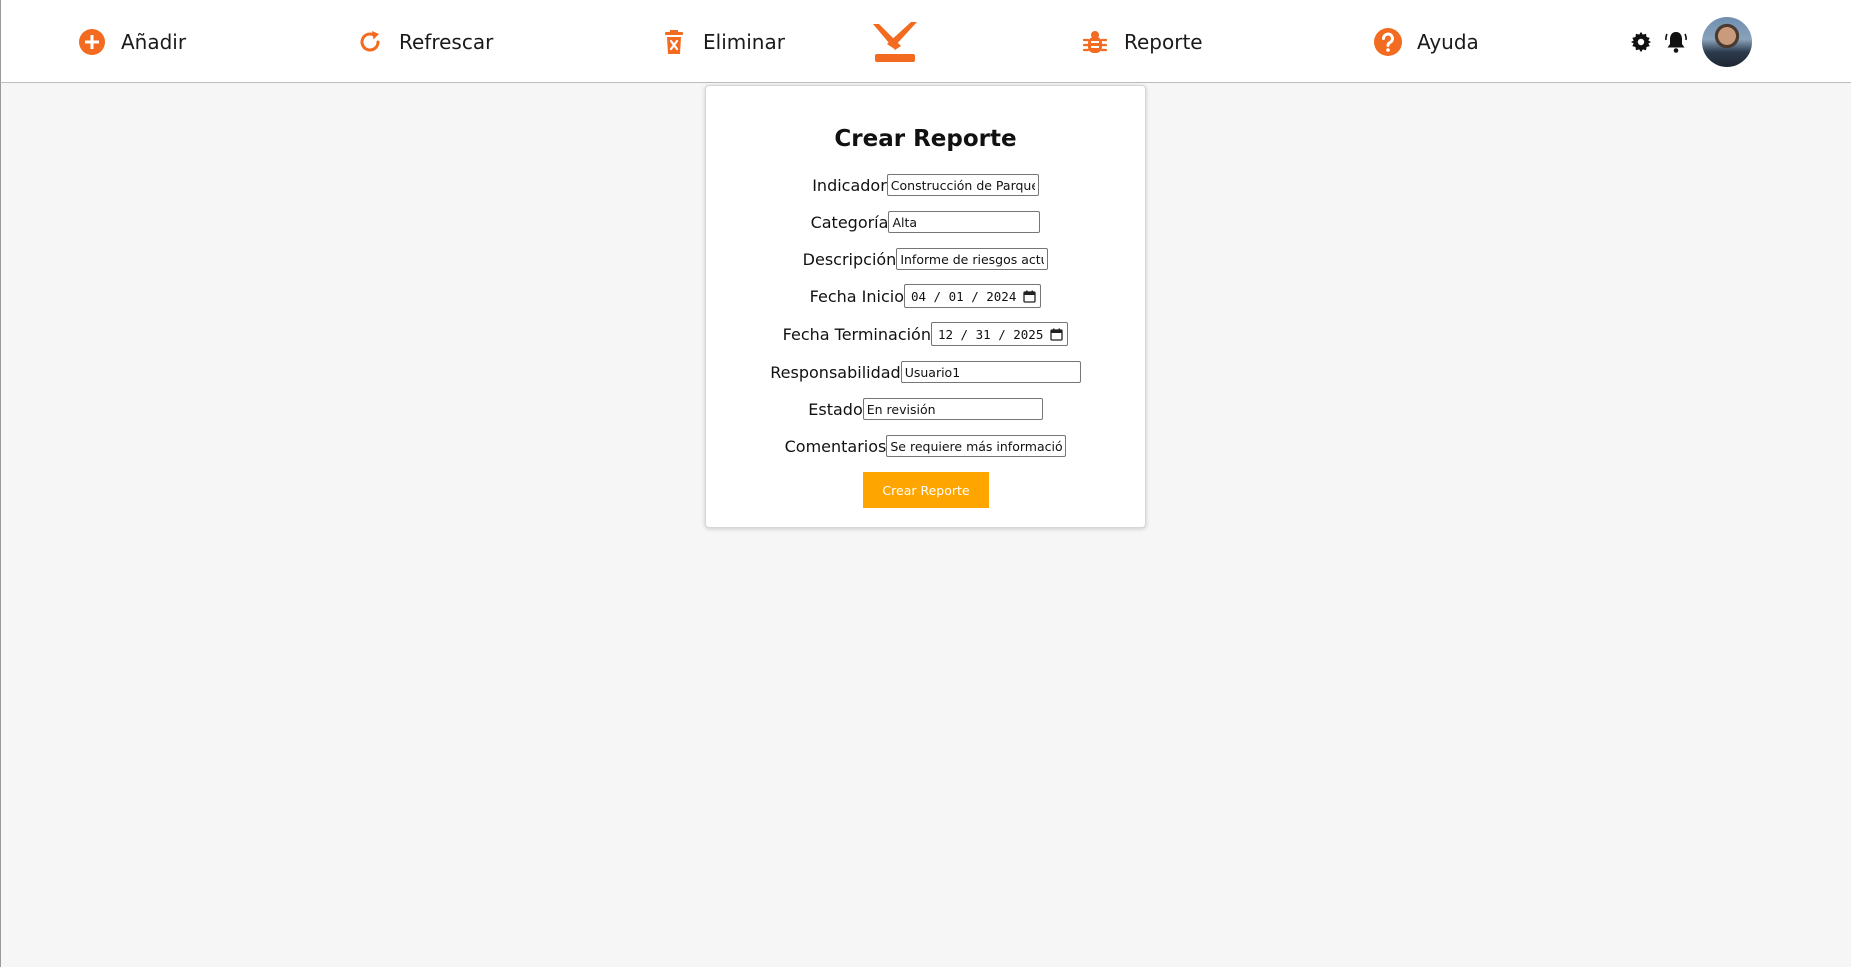 This screenshot has width=1851, height=967. Describe the element at coordinates (835, 409) in the screenshot. I see `estado-label: Estado` at that location.